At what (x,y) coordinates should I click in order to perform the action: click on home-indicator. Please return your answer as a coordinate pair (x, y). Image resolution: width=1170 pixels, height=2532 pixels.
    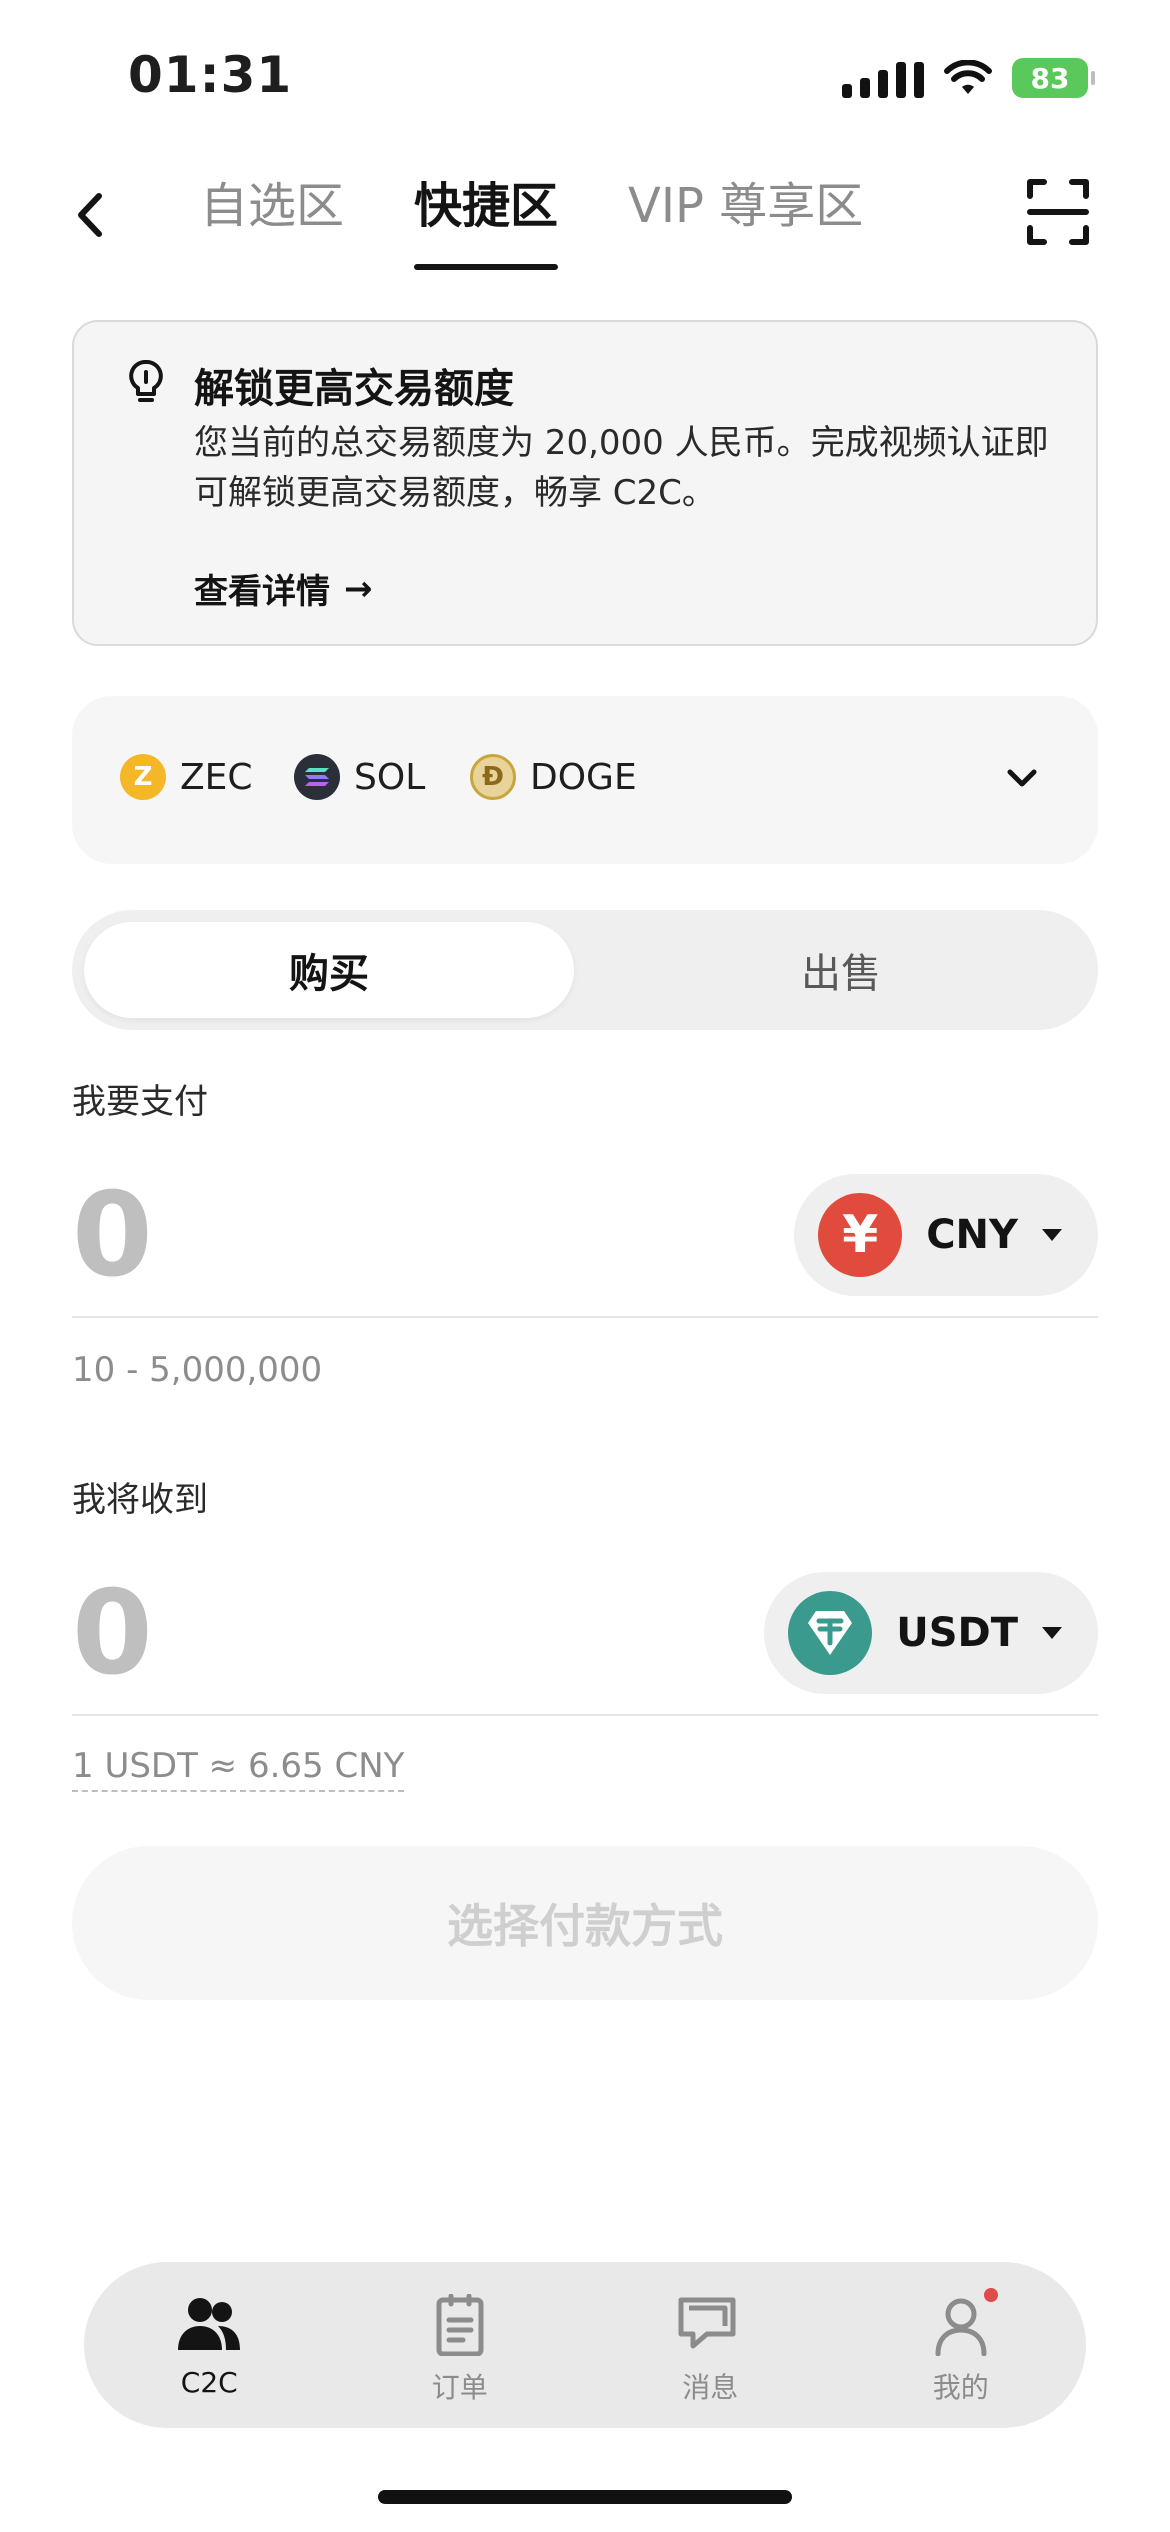
    Looking at the image, I should click on (585, 2497).